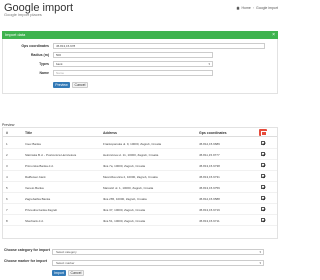 The width and height of the screenshot is (320, 280). What do you see at coordinates (128, 188) in the screenshot?
I see `row-address: Marcelić ul. 1, 10000, Zagreb, Croatia` at bounding box center [128, 188].